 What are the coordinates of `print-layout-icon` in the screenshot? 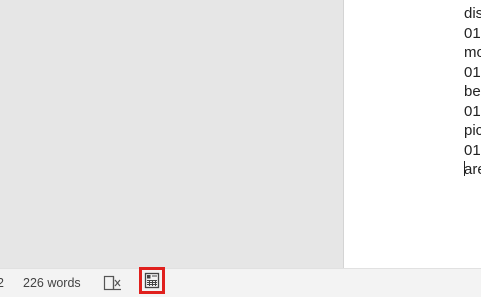 It's located at (152, 280).